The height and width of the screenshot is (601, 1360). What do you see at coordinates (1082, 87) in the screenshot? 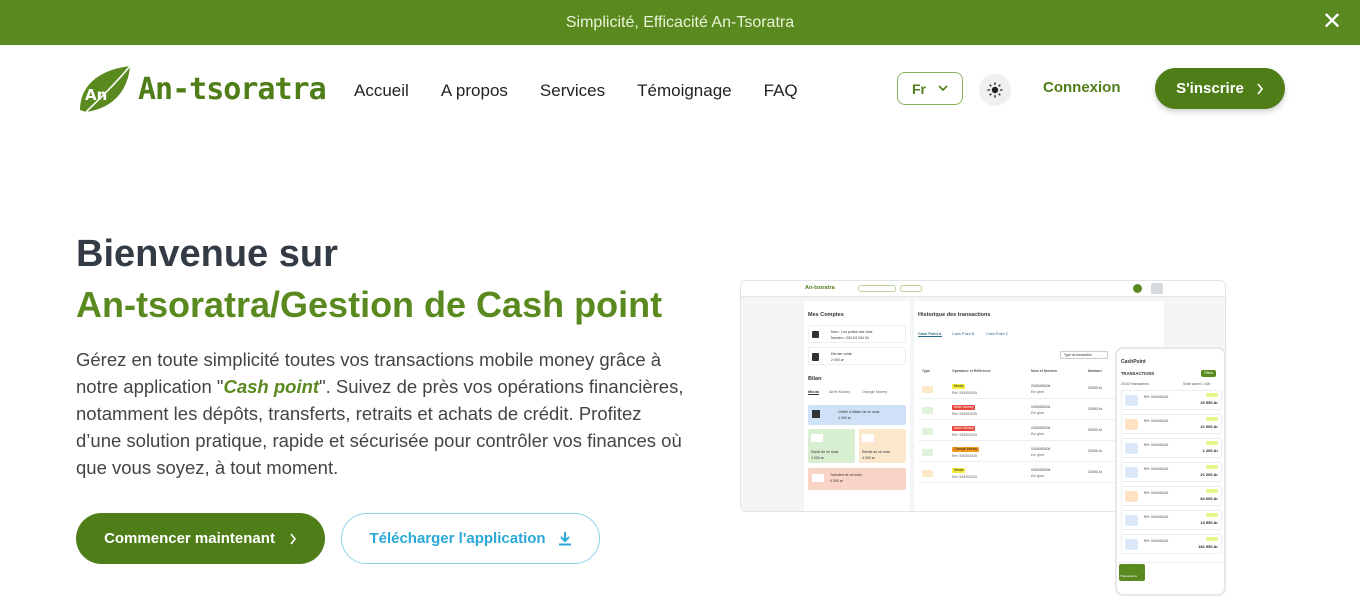
I see `login-link: Connexion` at bounding box center [1082, 87].